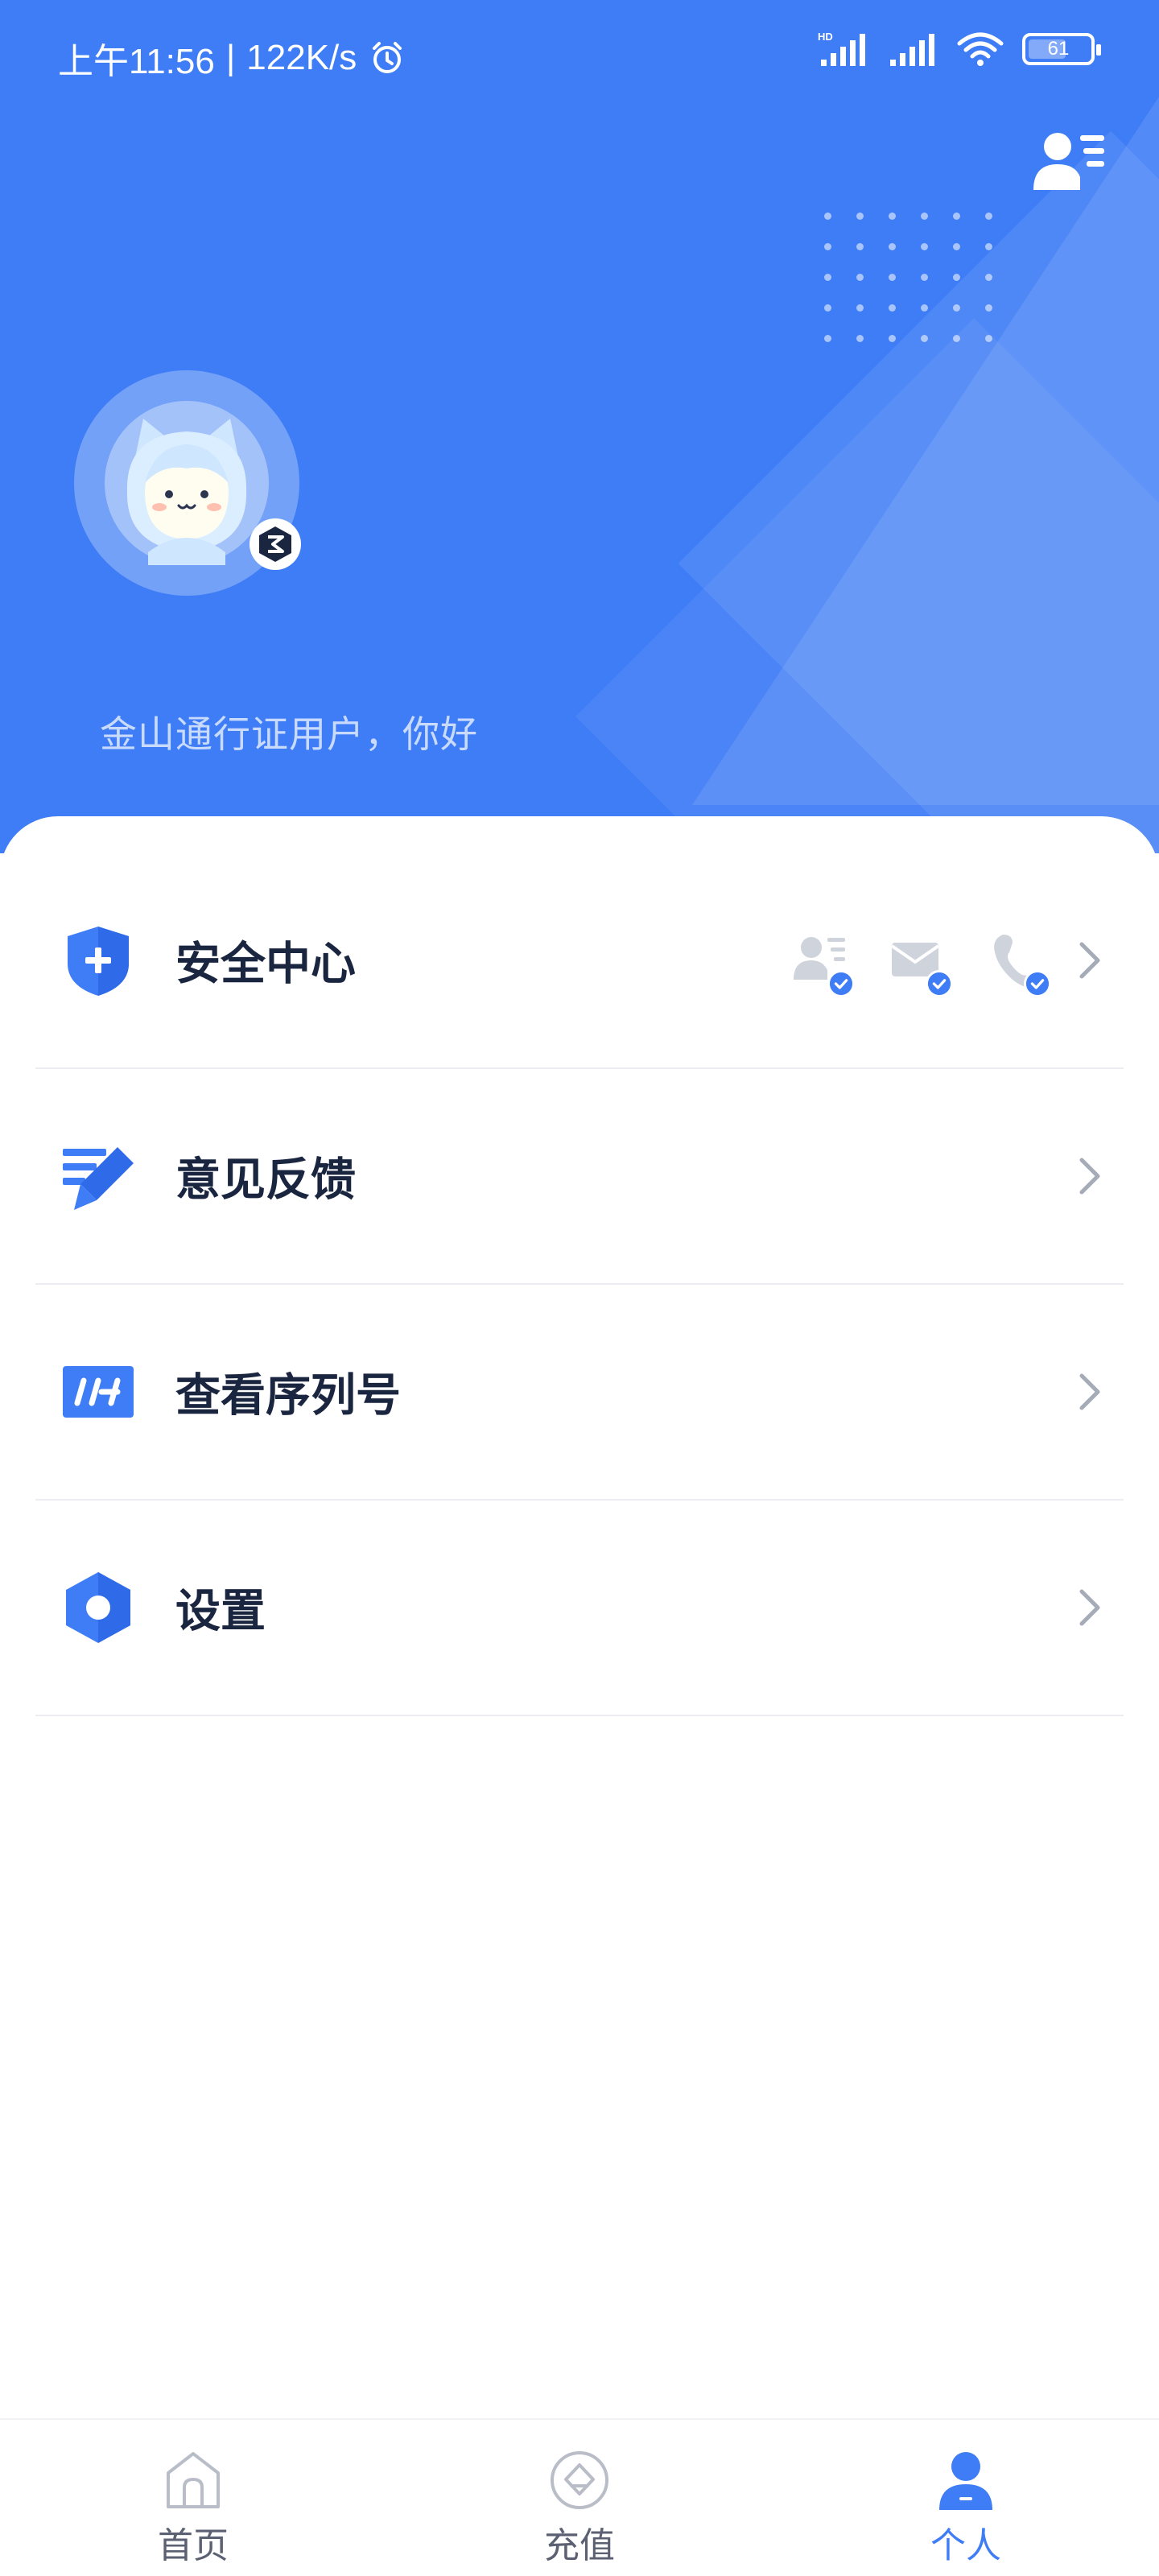 Image resolution: width=1159 pixels, height=2576 pixels. Describe the element at coordinates (193, 2480) in the screenshot. I see `home-icon` at that location.